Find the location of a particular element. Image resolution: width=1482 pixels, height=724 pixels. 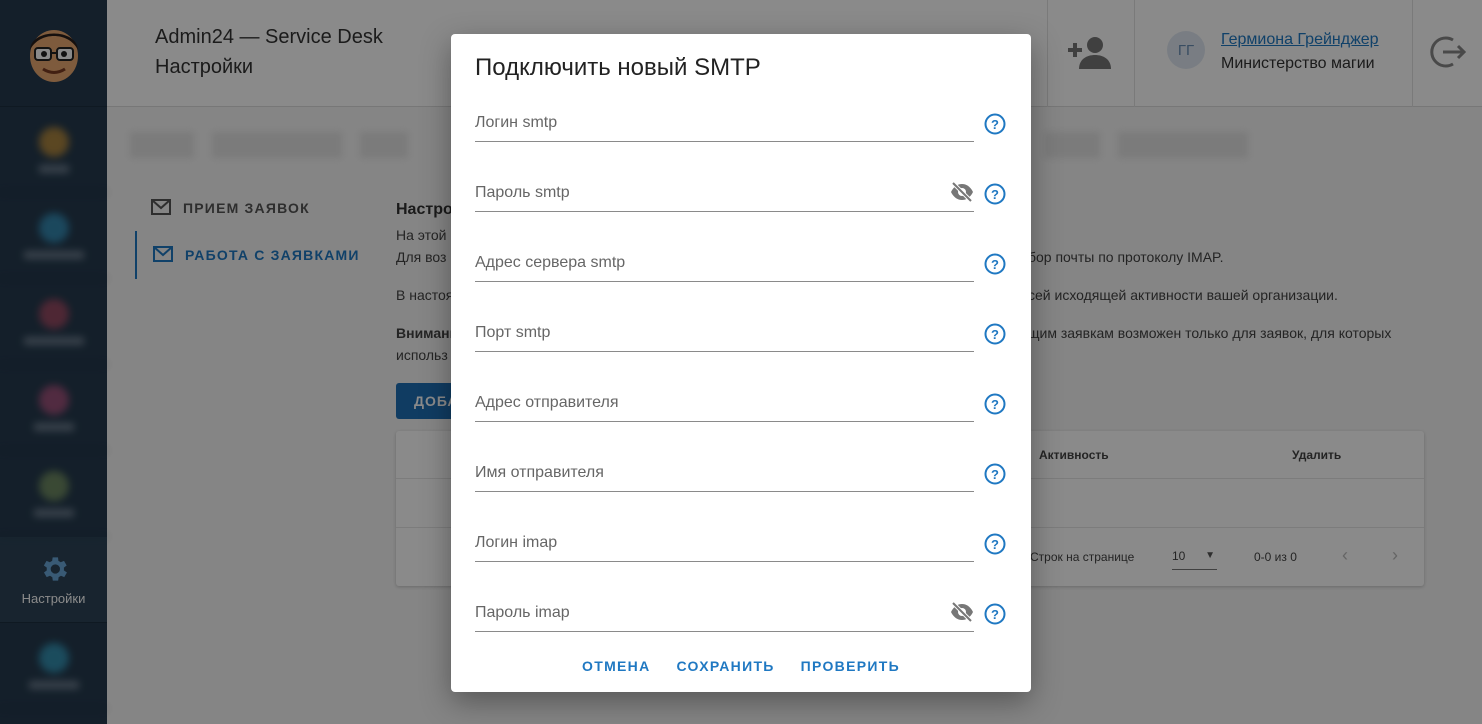

smtp-server-help: ? is located at coordinates (995, 266).